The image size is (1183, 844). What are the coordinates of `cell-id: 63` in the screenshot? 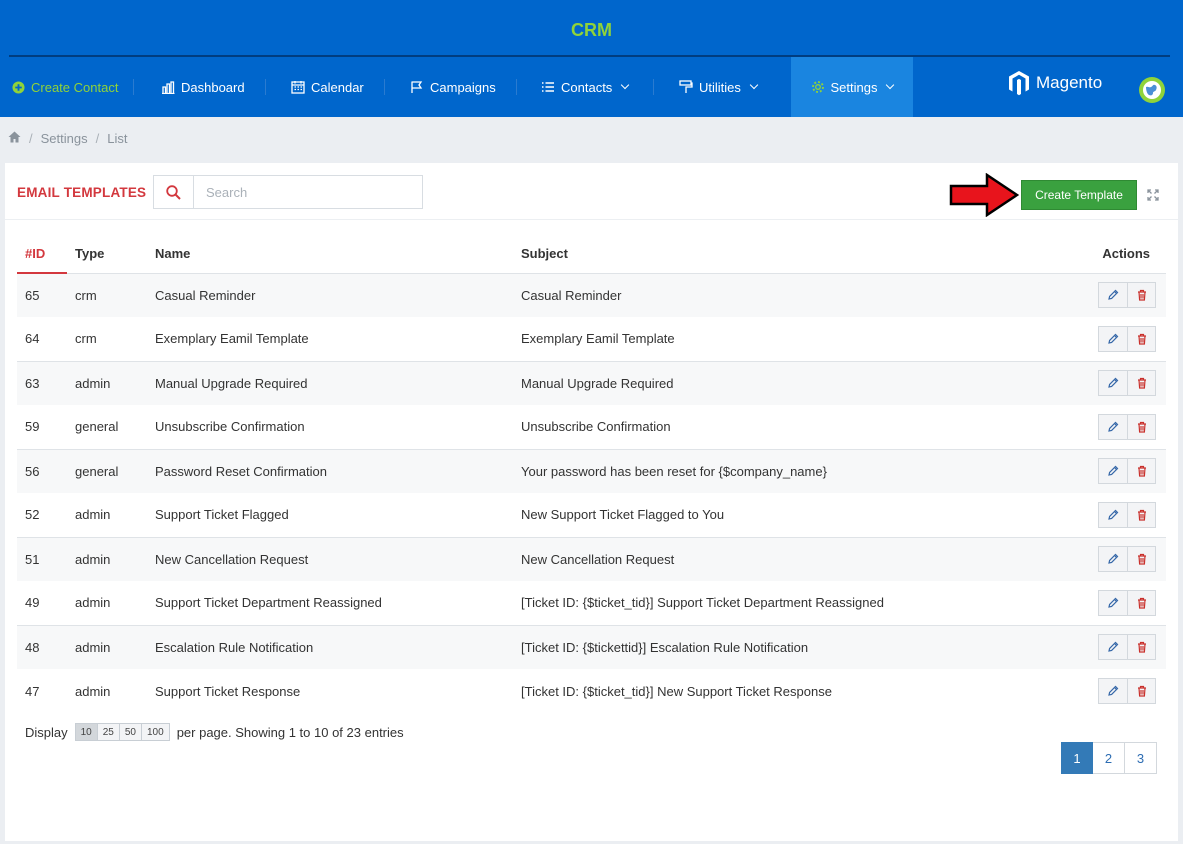 It's located at (42, 382).